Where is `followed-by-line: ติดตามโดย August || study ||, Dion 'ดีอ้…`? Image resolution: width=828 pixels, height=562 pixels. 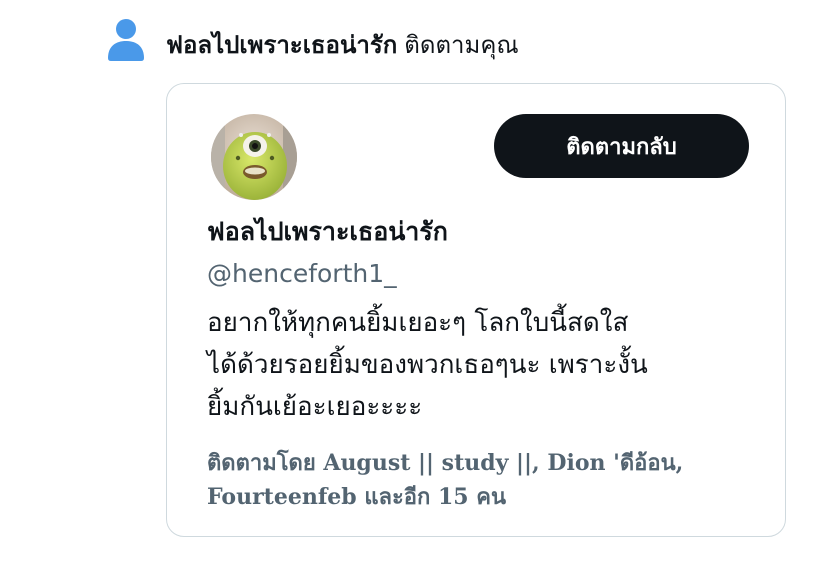 followed-by-line: ติดตามโดย August || study ||, Dion 'ดีอ้… is located at coordinates (445, 463).